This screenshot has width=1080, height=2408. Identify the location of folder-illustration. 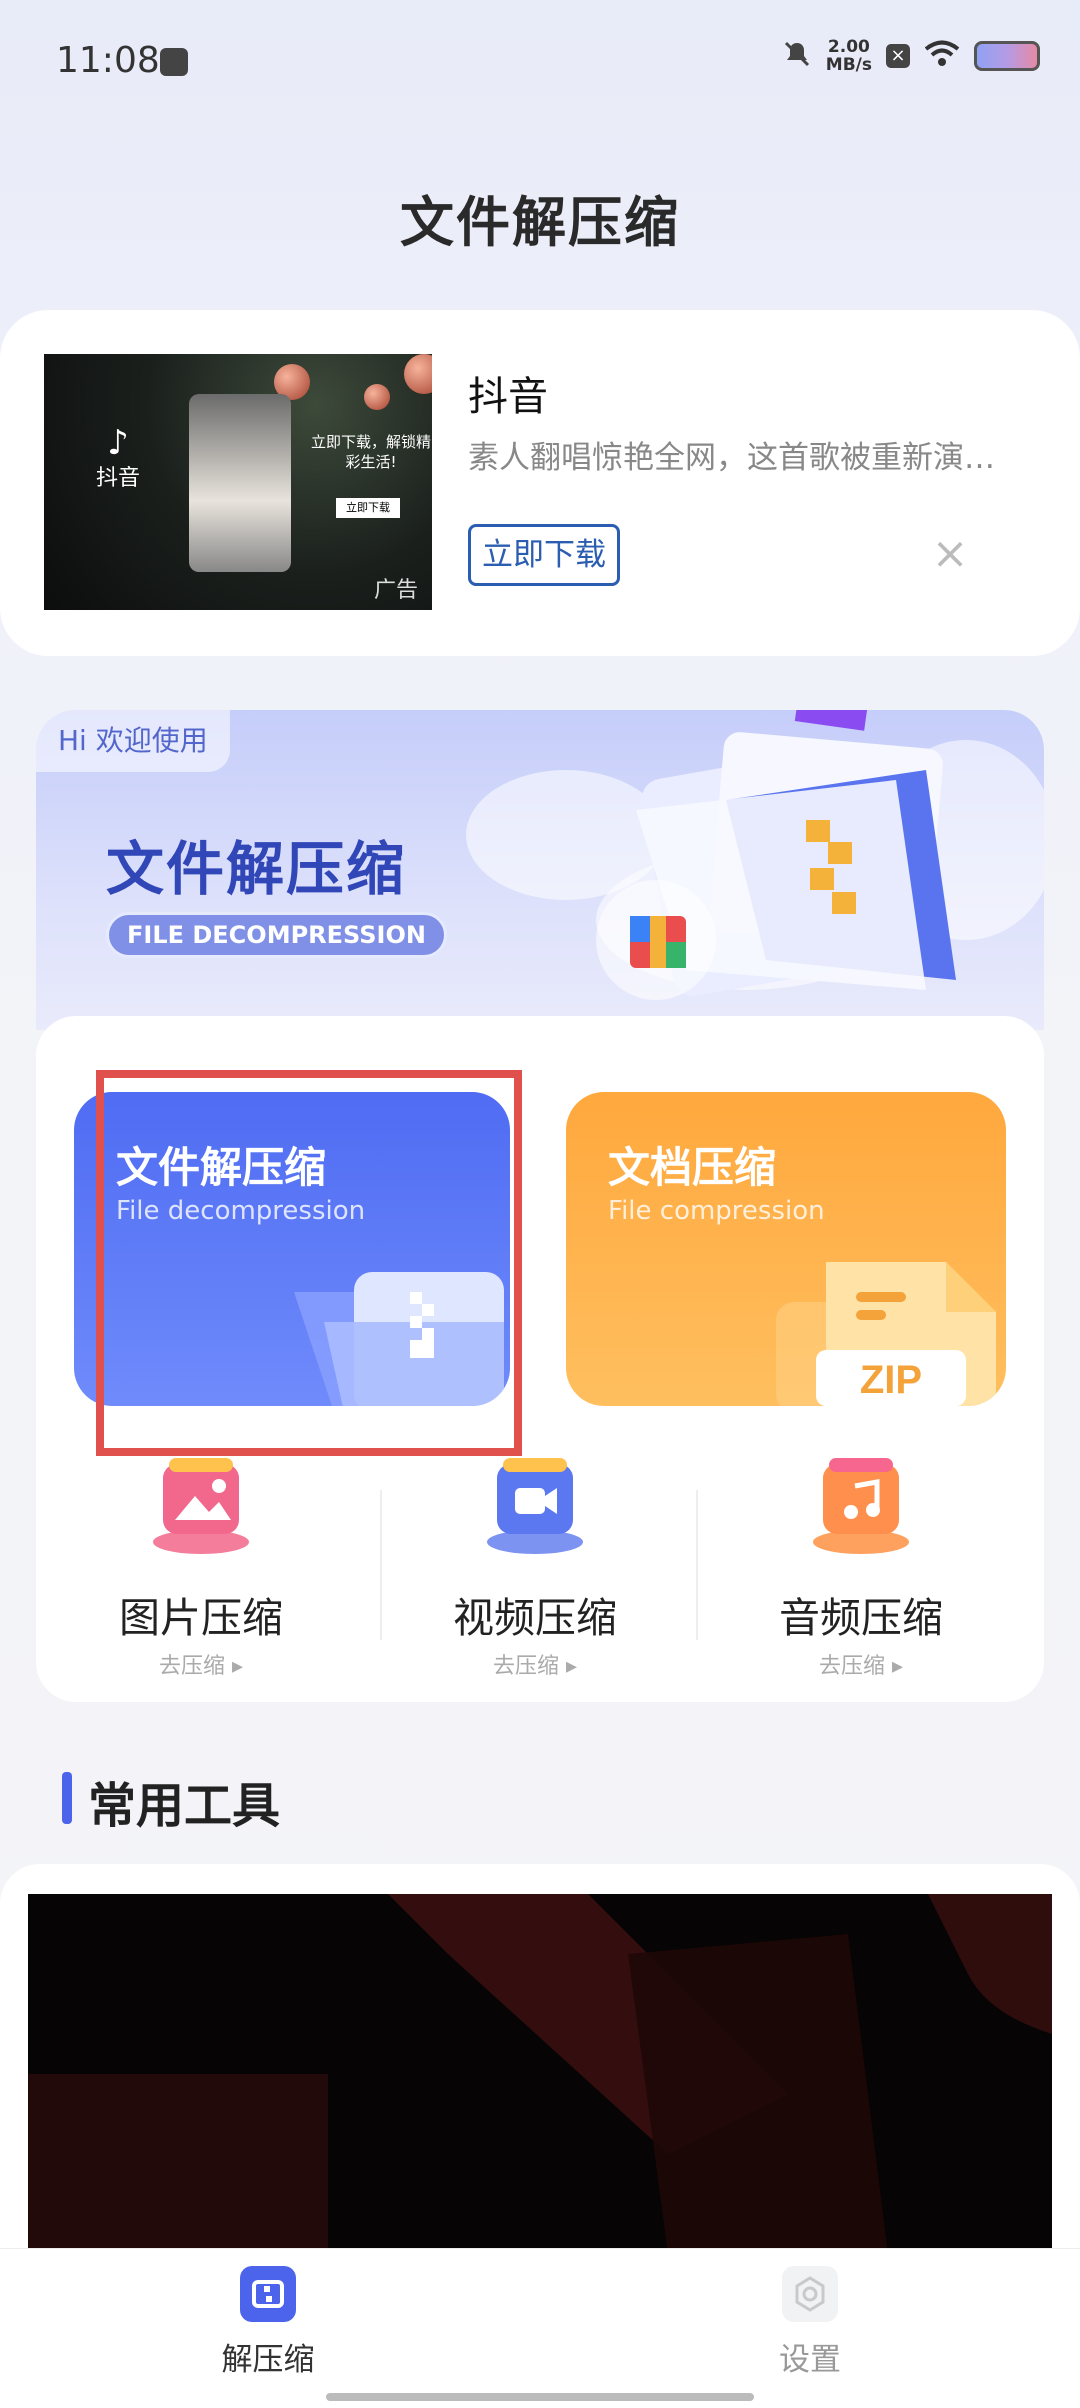
(776, 855).